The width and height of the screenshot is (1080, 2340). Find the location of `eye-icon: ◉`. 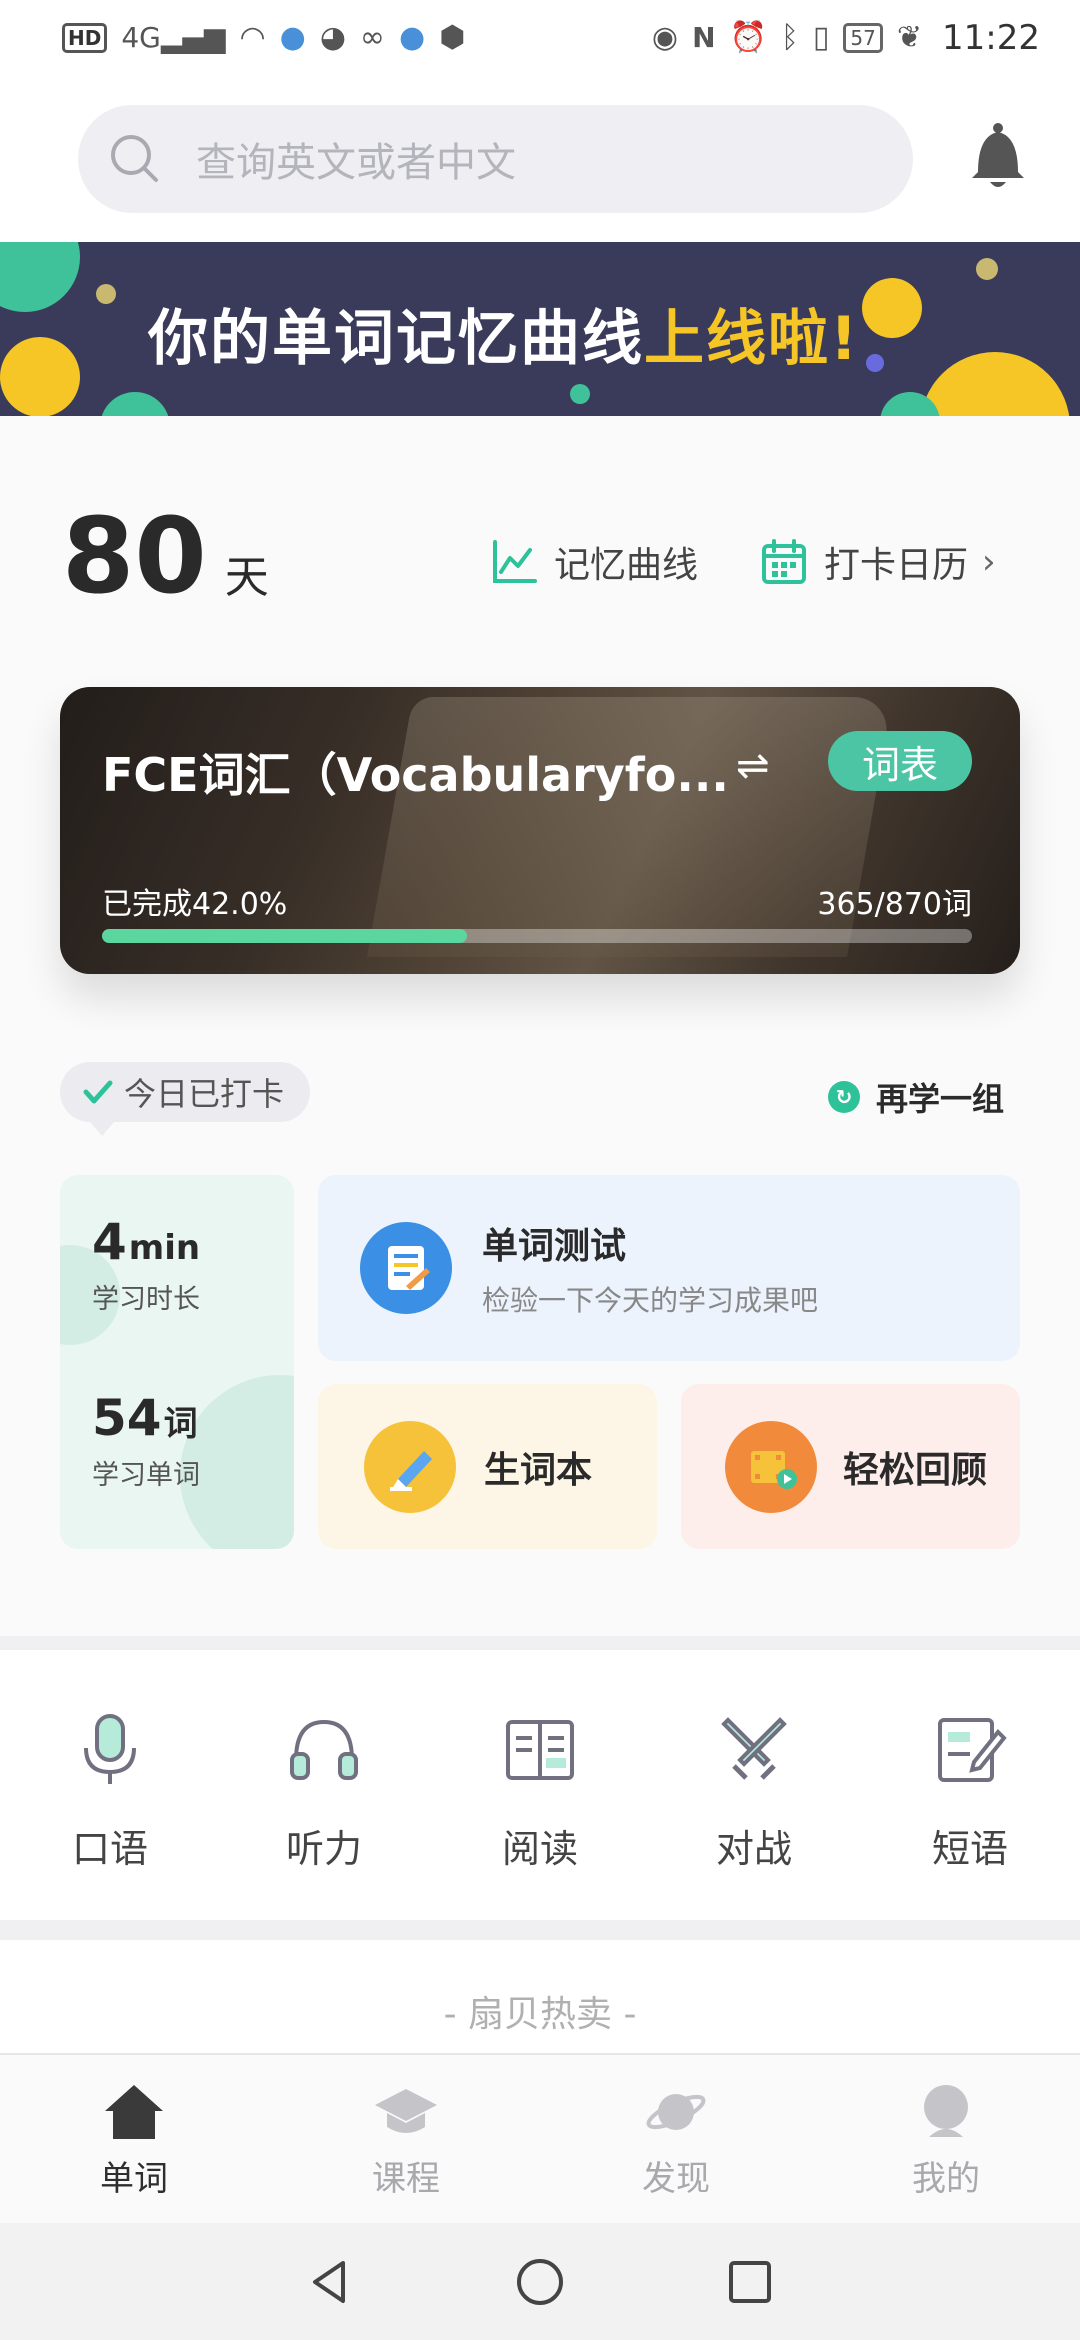

eye-icon: ◉ is located at coordinates (665, 37).